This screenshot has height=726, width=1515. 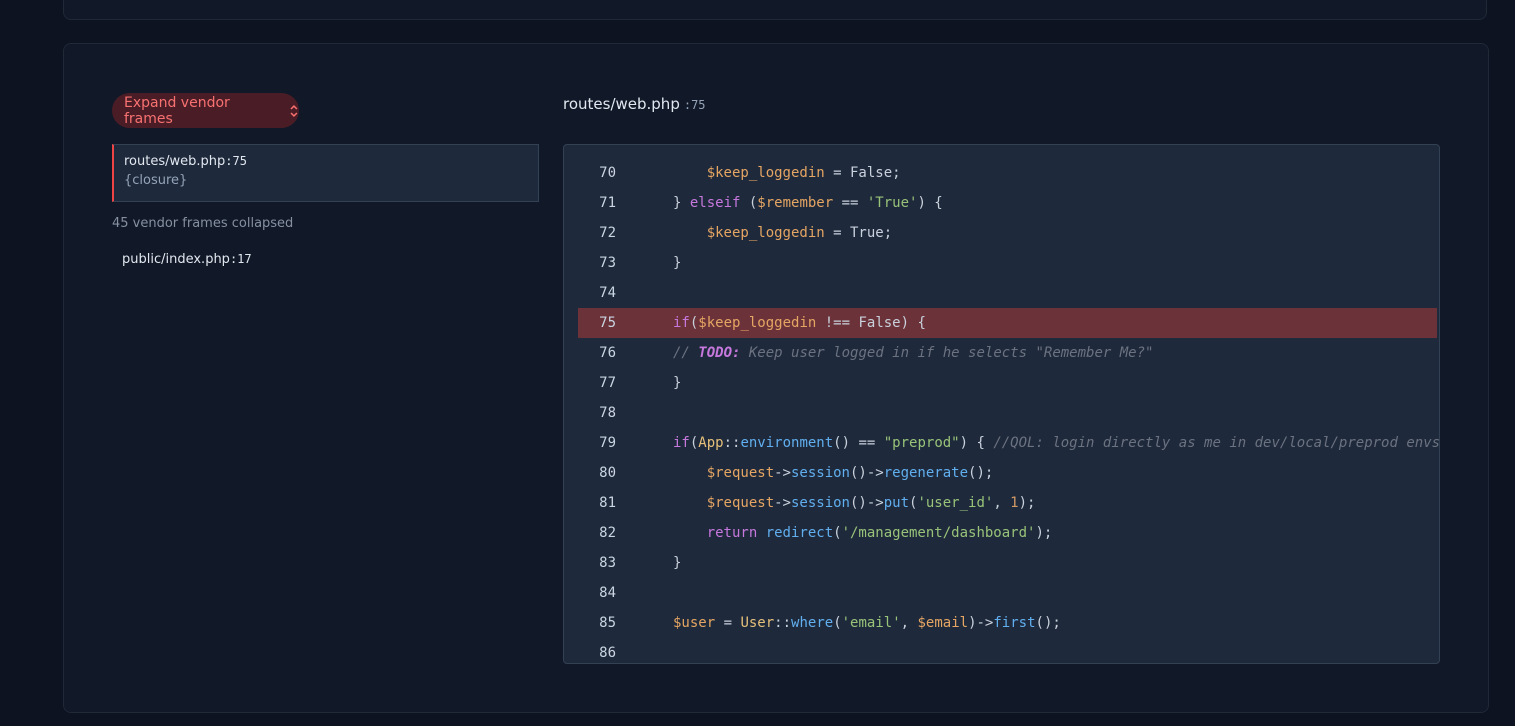 What do you see at coordinates (1007, 233) in the screenshot?
I see `code-line: 72 $keep_loggedin = True;` at bounding box center [1007, 233].